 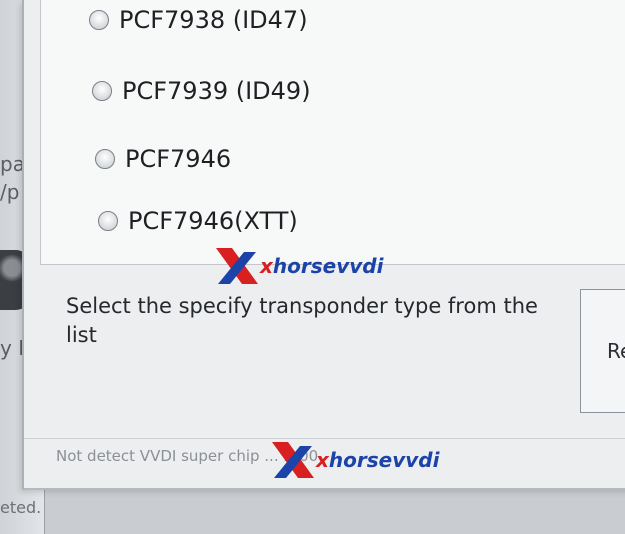 What do you see at coordinates (602, 351) in the screenshot?
I see `read-button: Re` at bounding box center [602, 351].